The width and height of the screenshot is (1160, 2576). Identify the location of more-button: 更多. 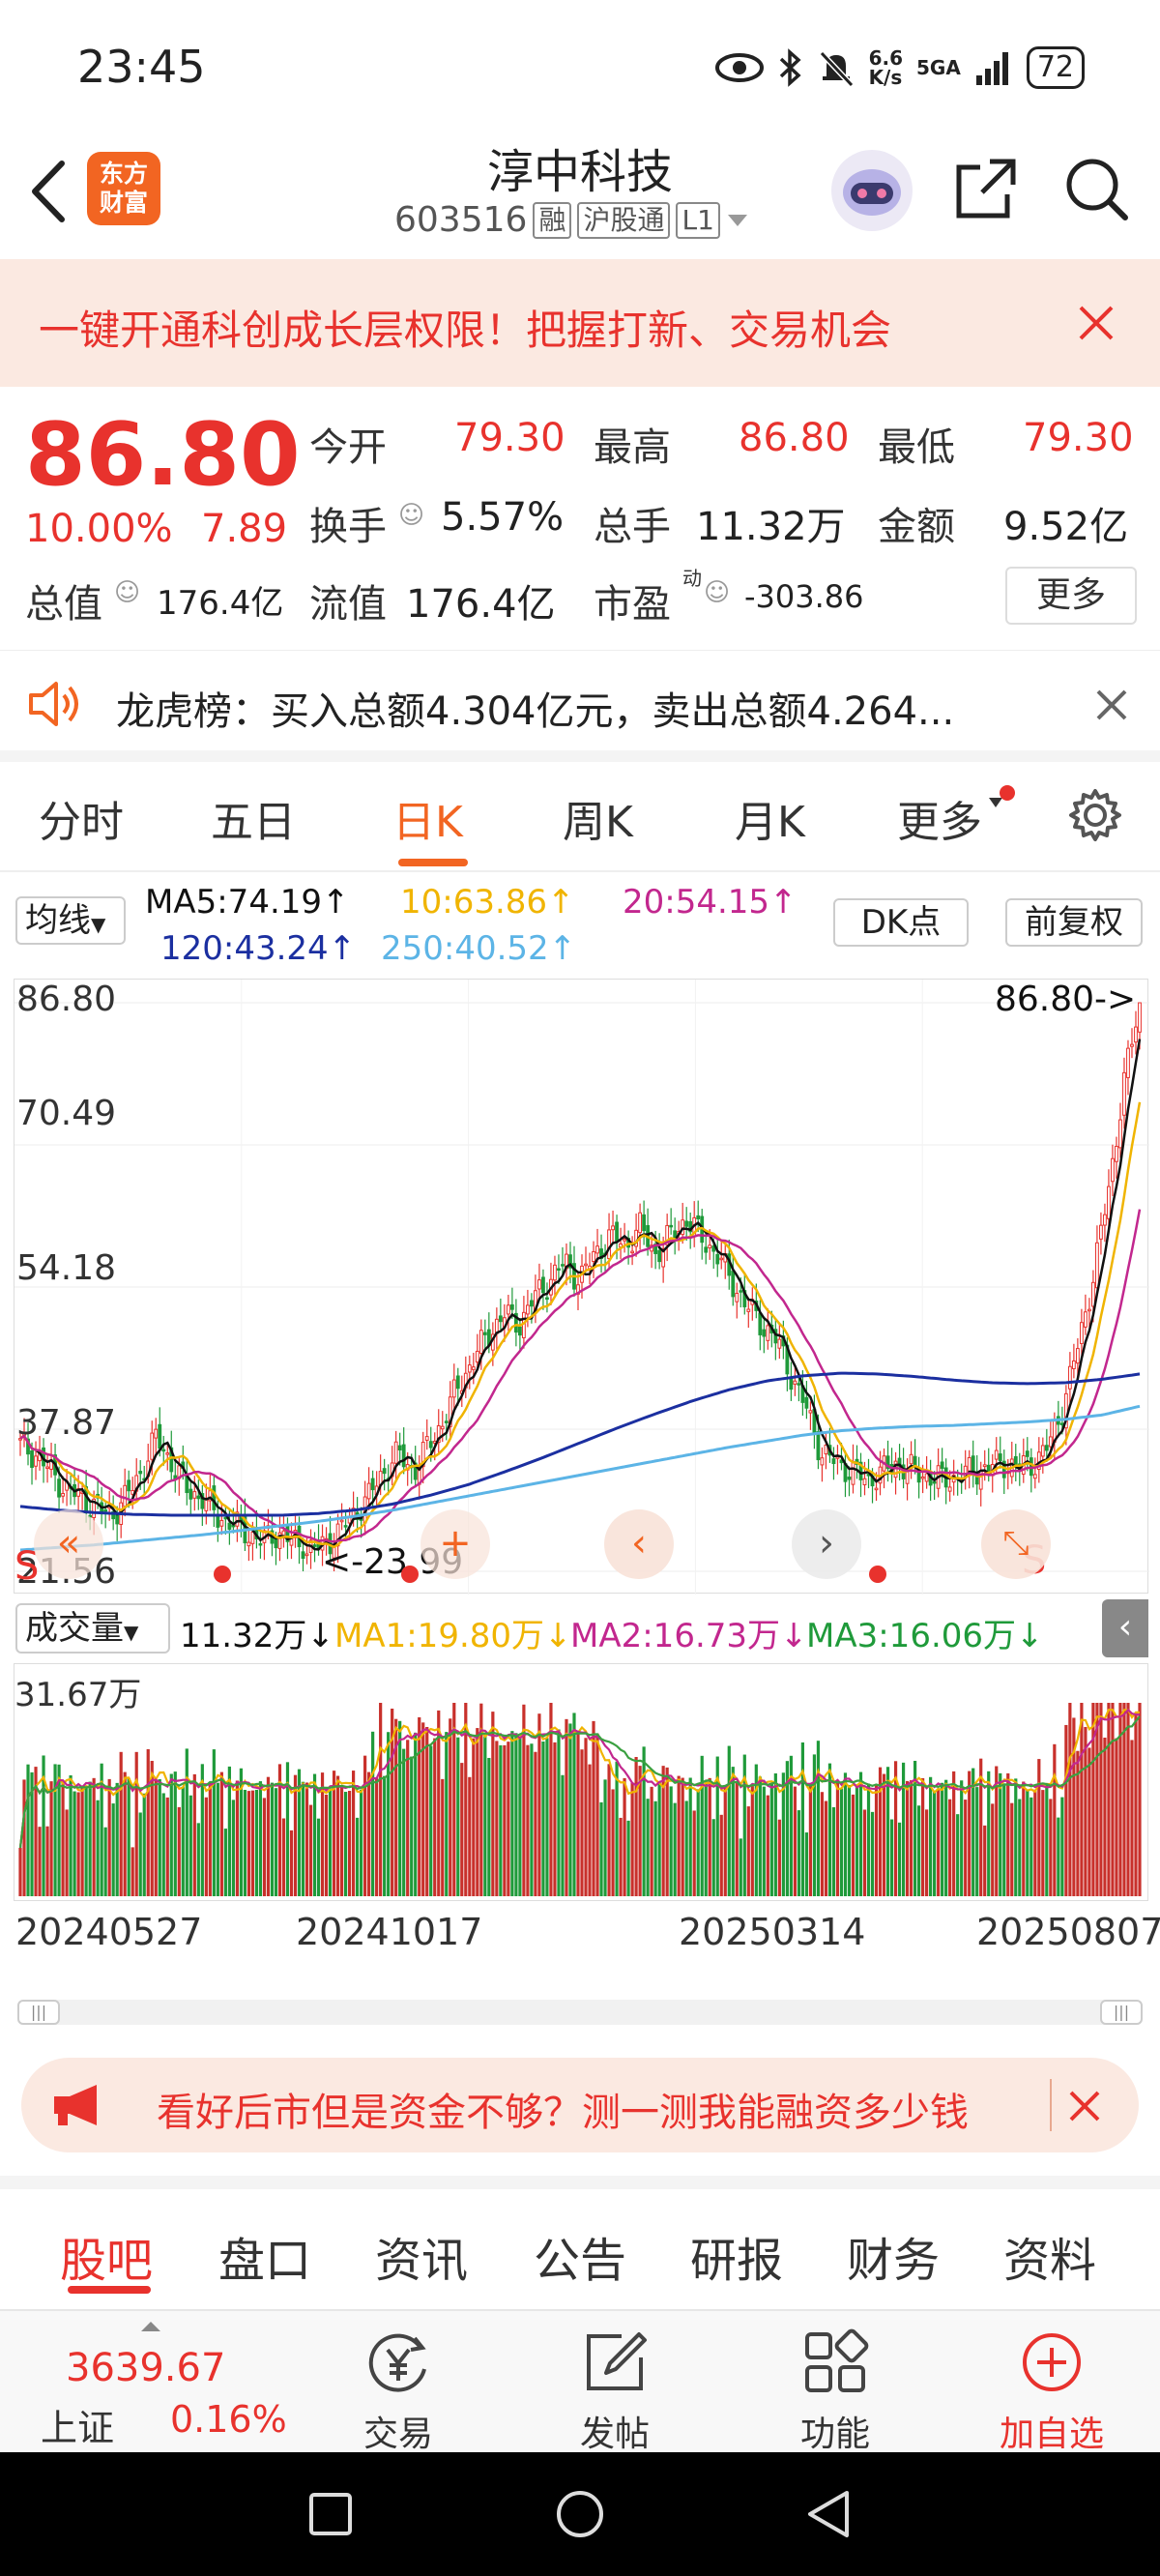
(1071, 596).